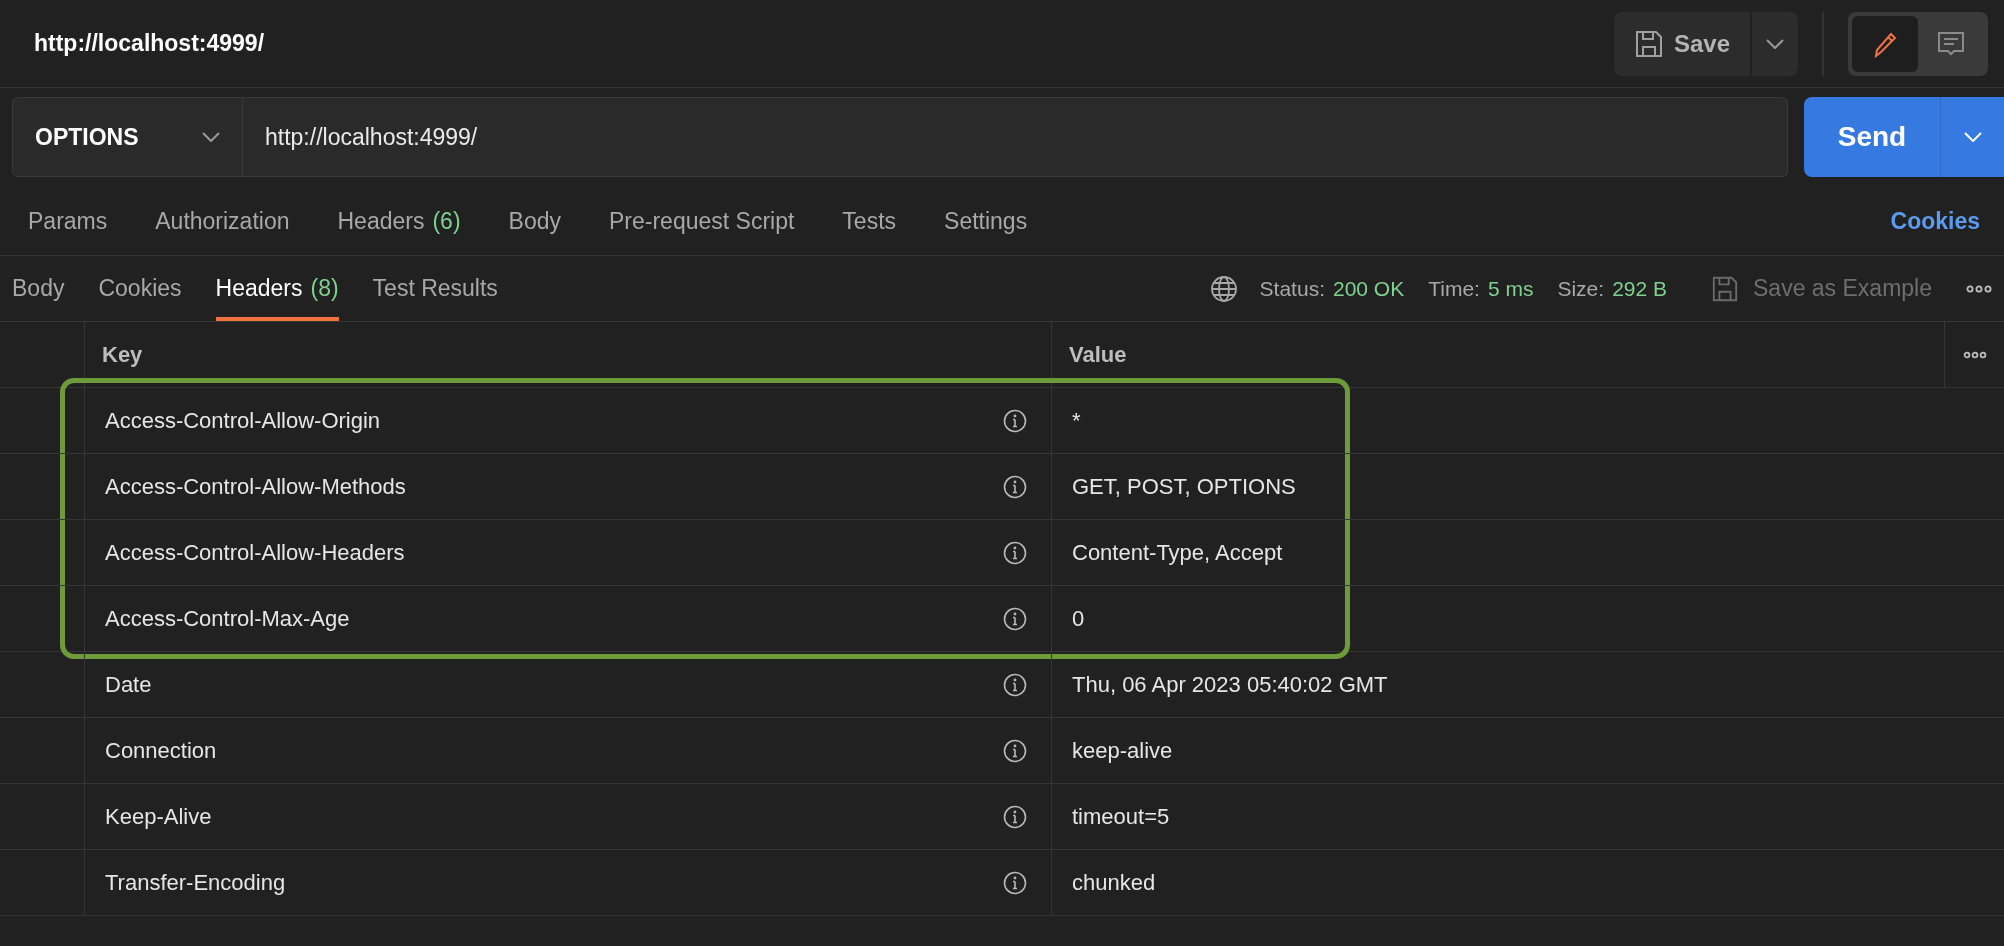  Describe the element at coordinates (1510, 288) in the screenshot. I see `time-value: 5 ms` at that location.